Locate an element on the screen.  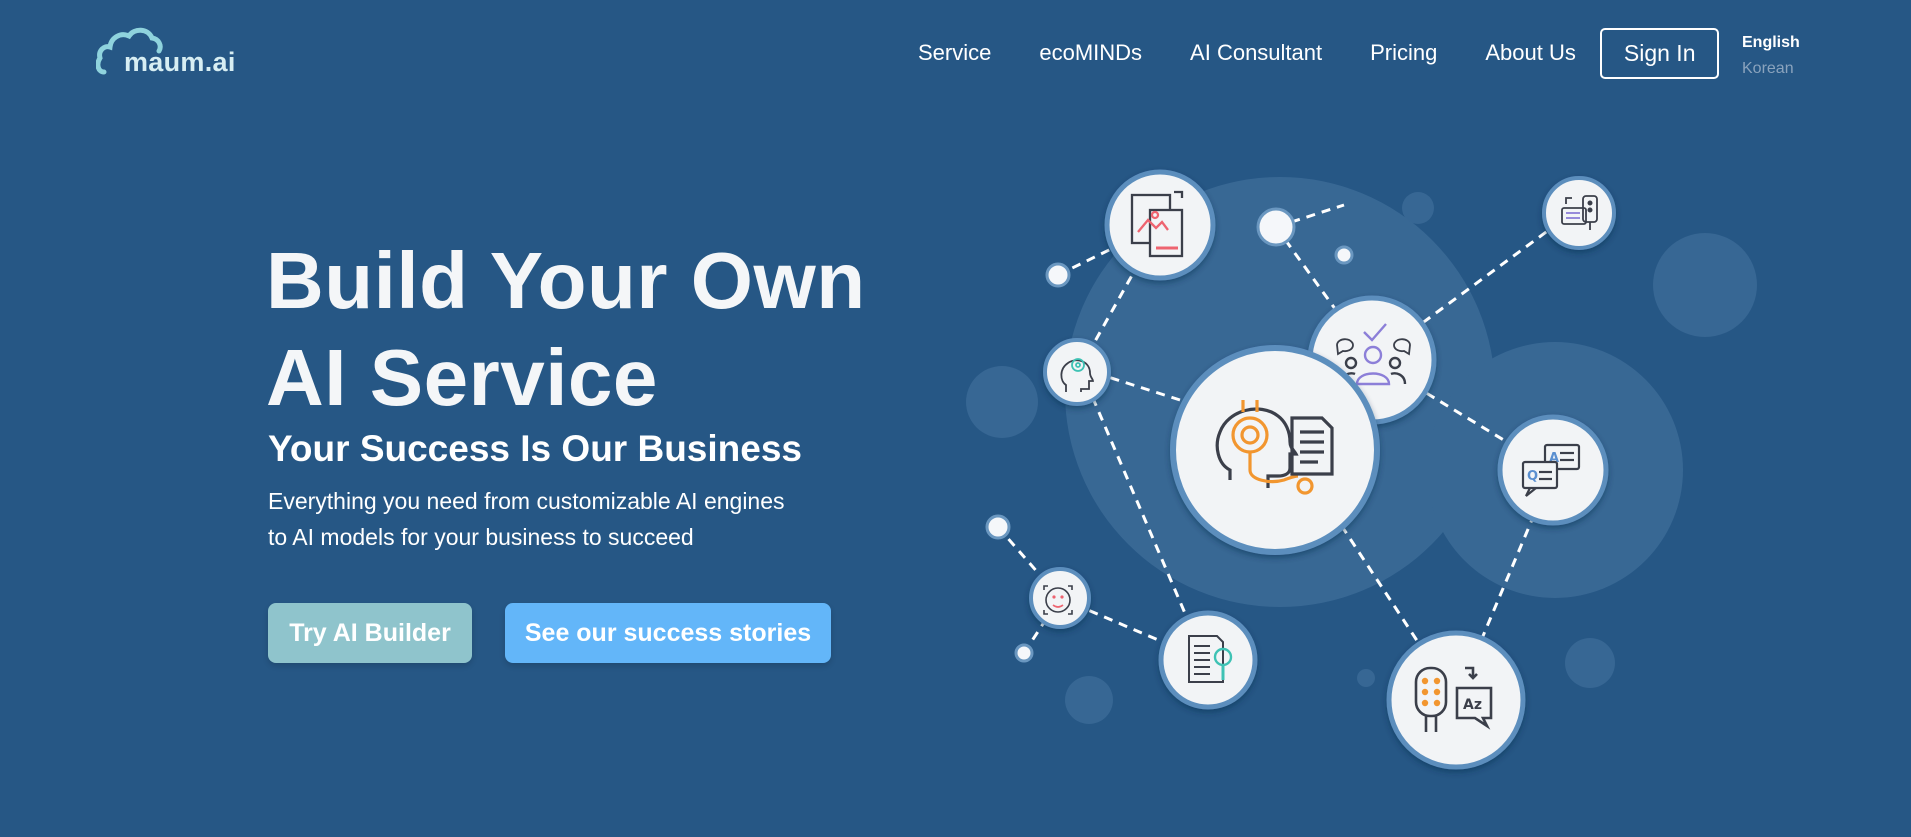
hero-title-line2: AI Service is located at coordinates (462, 377).